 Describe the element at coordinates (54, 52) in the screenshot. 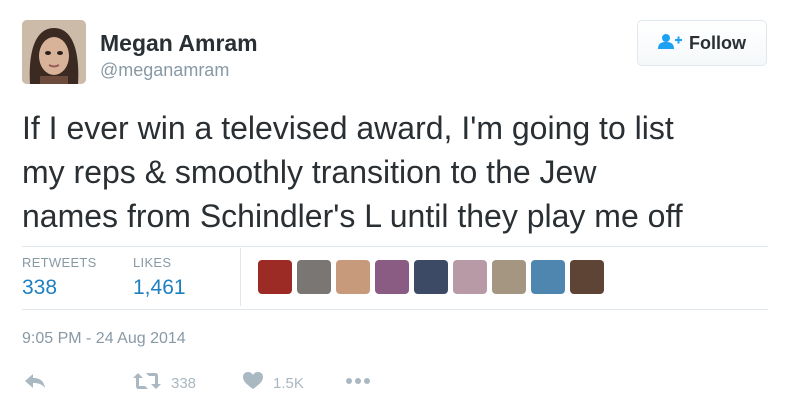

I see `avatar` at that location.